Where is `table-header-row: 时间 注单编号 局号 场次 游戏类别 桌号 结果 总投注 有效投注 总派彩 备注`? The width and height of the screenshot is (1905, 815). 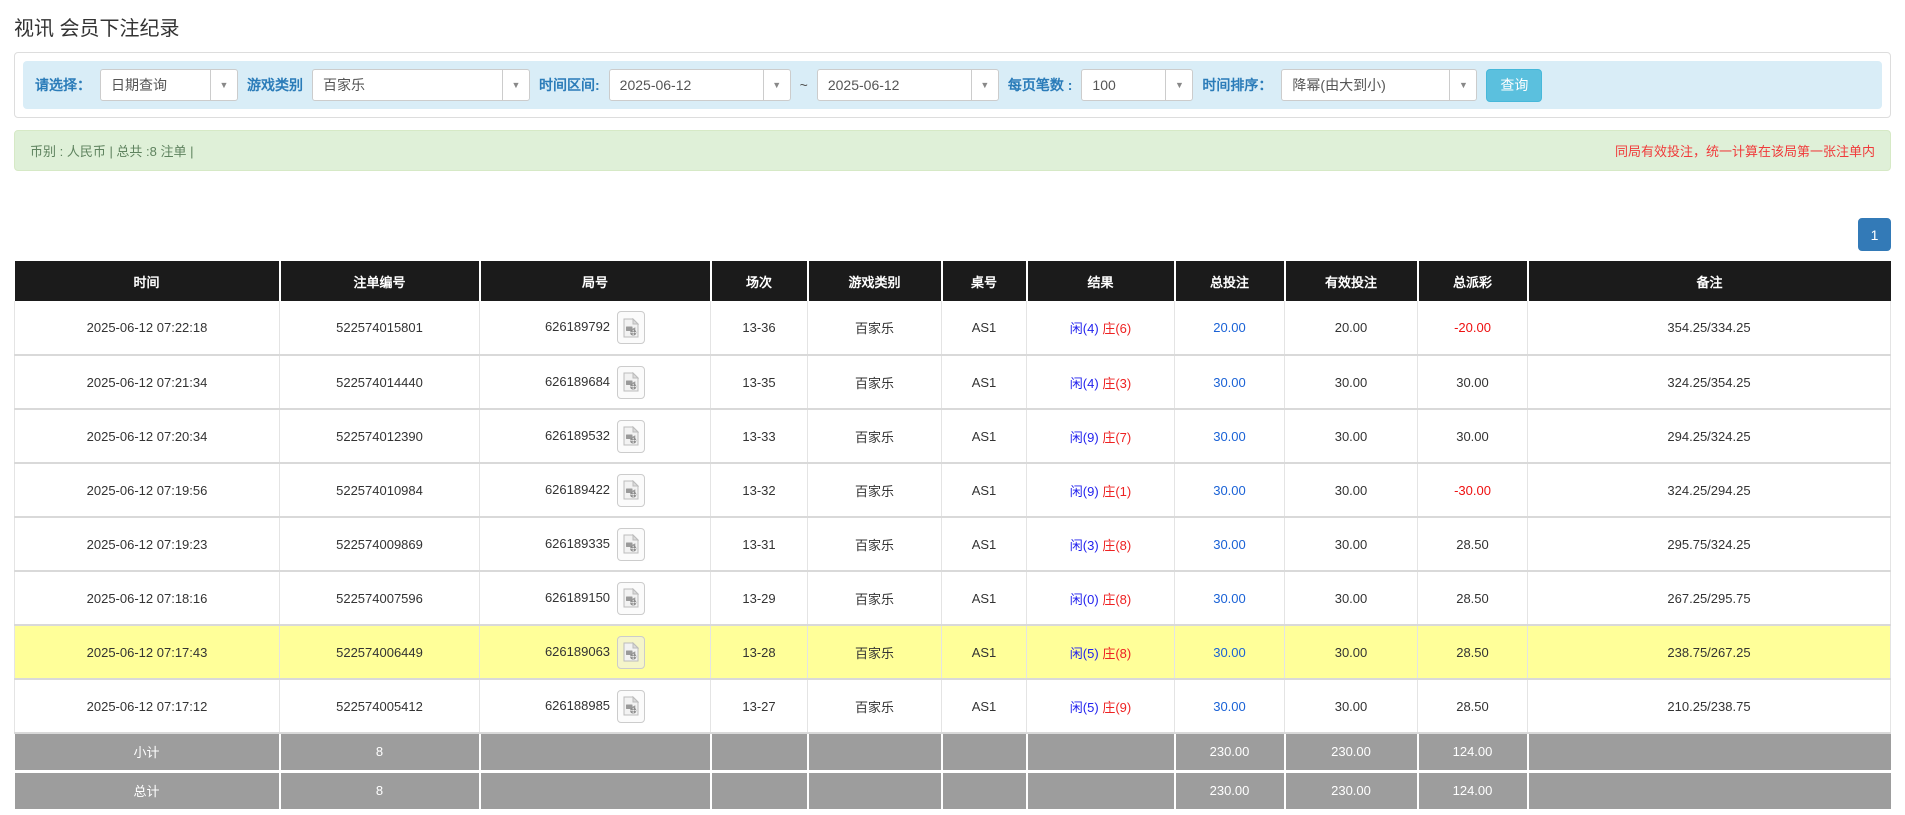 table-header-row: 时间 注单编号 局号 场次 游戏类别 桌号 结果 总投注 有效投注 总派彩 备注 is located at coordinates (952, 281).